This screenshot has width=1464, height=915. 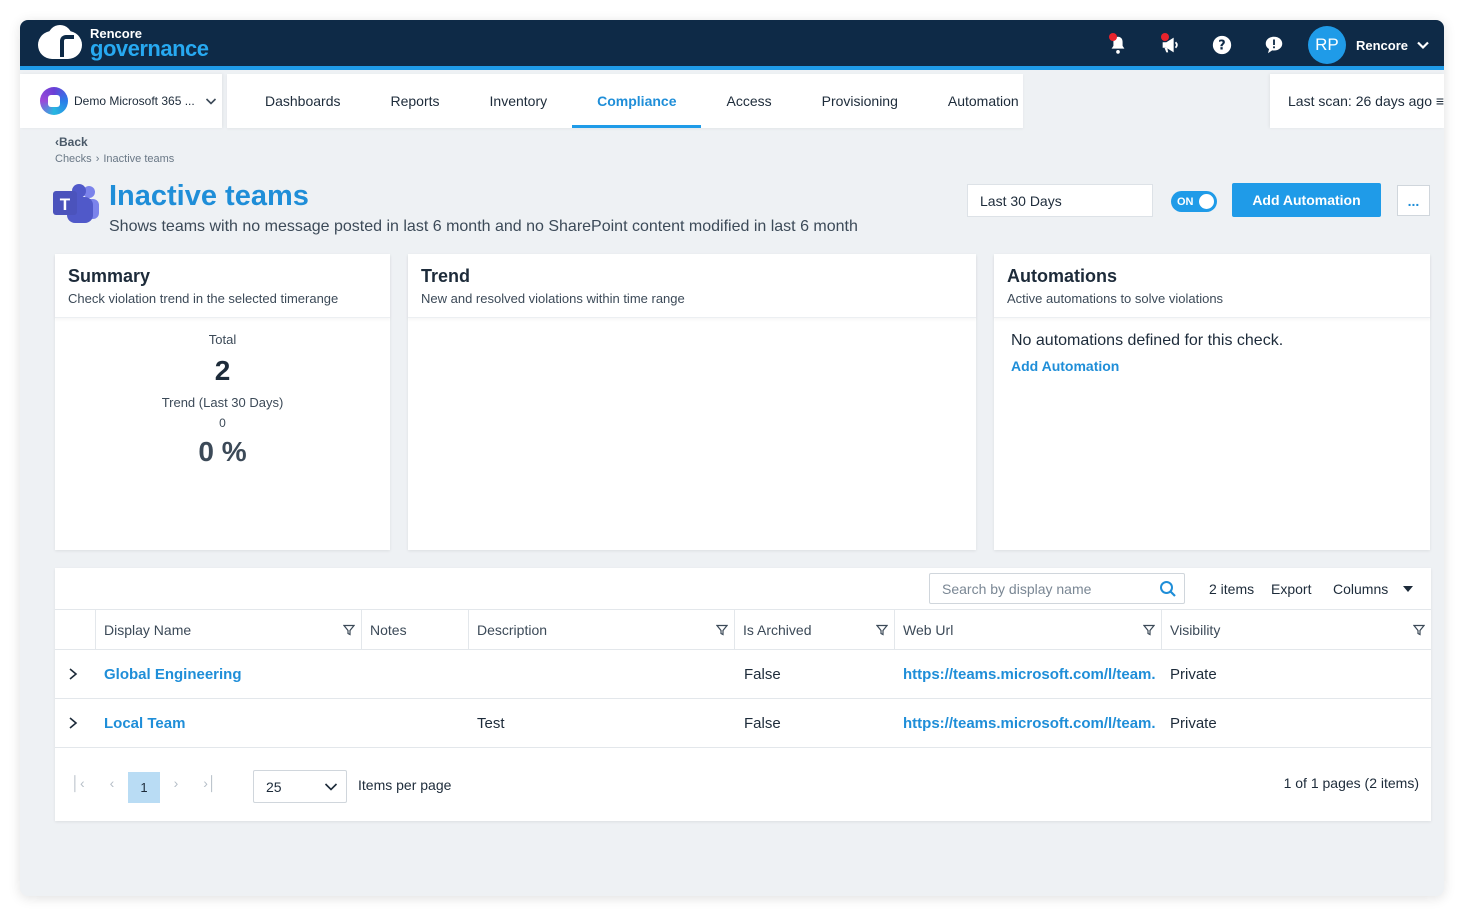 What do you see at coordinates (1360, 589) in the screenshot?
I see `columns-button: Columns` at bounding box center [1360, 589].